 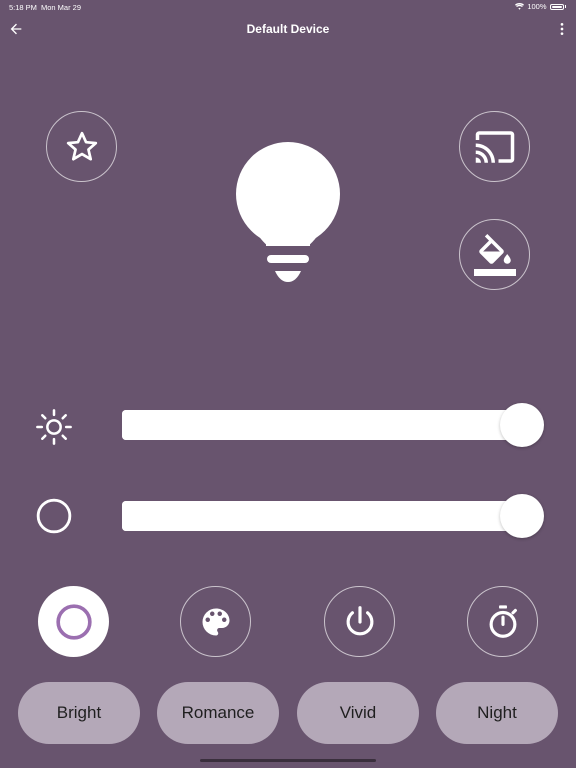 I want to click on circle-outline-icon, so click(x=54, y=516).